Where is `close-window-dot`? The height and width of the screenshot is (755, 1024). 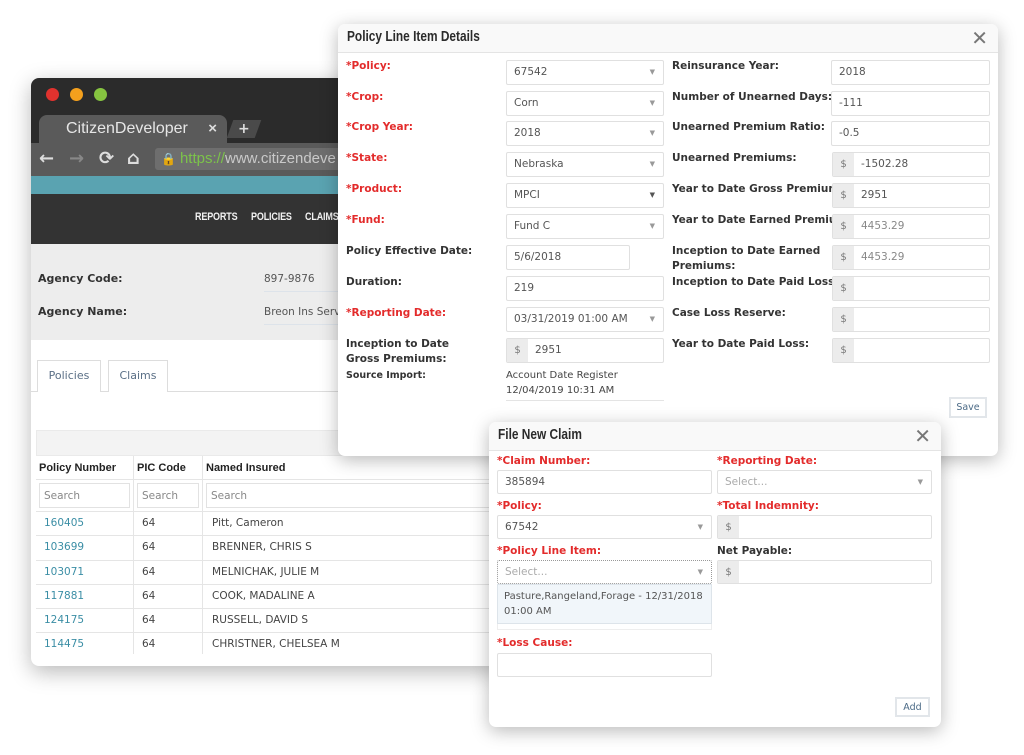 close-window-dot is located at coordinates (52, 94).